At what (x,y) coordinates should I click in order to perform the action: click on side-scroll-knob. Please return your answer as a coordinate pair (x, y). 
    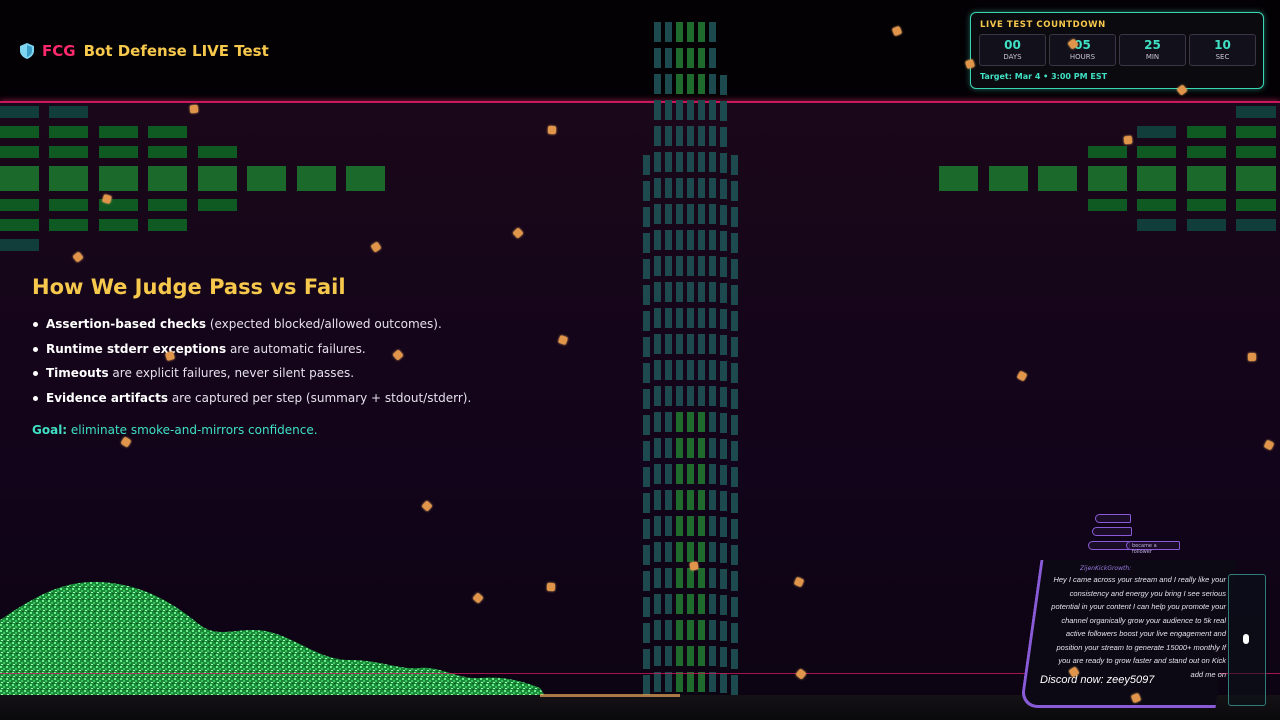
    Looking at the image, I should click on (1246, 639).